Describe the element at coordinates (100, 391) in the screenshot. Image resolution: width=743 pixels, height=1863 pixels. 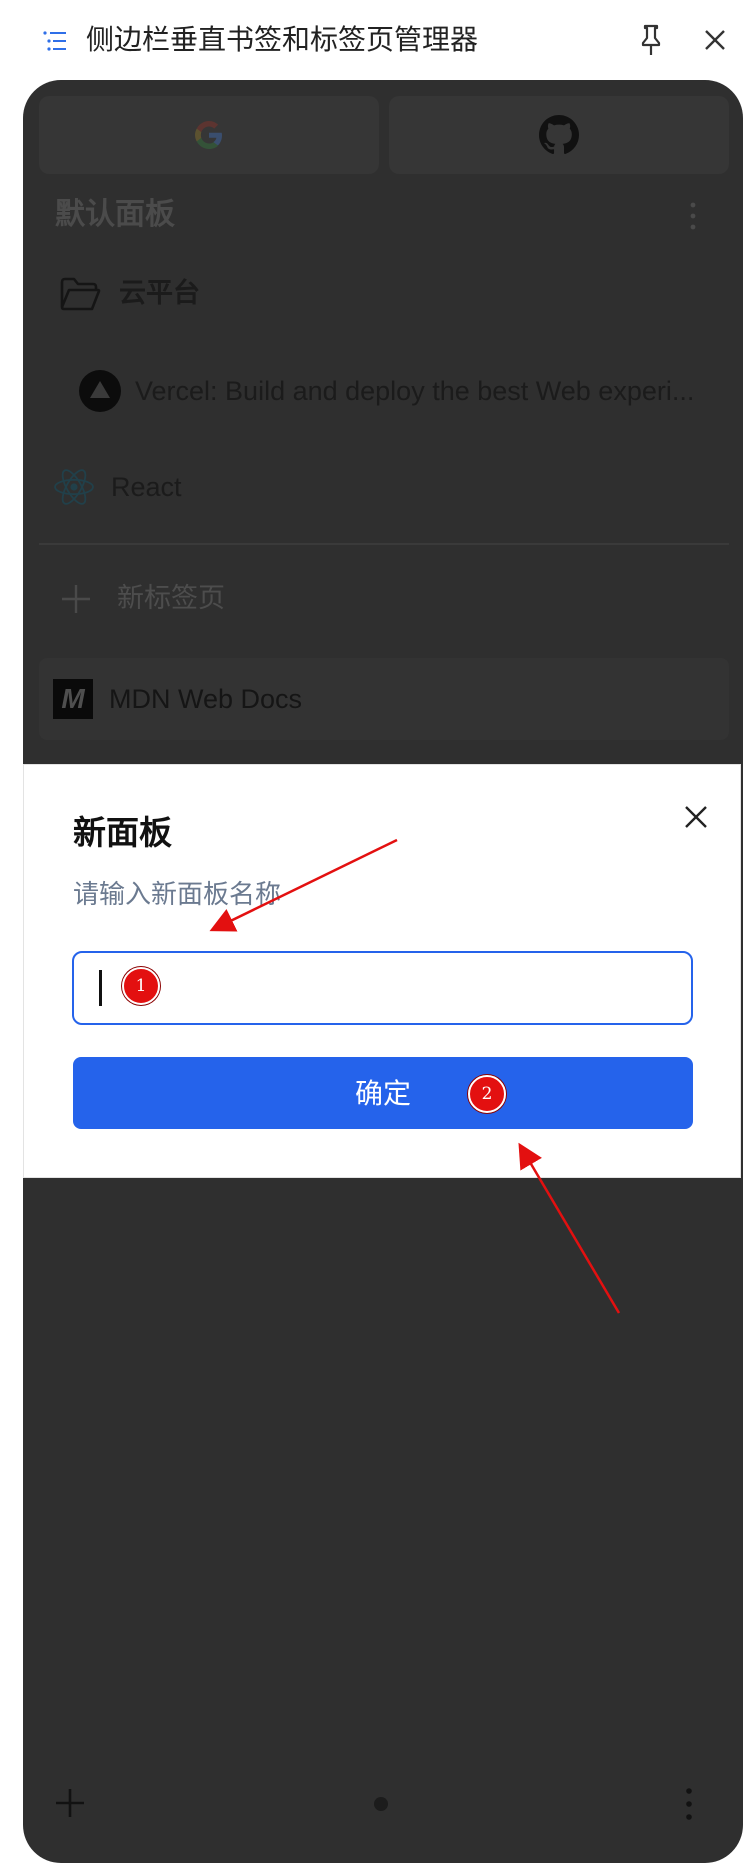
I see `vercel-icon` at that location.